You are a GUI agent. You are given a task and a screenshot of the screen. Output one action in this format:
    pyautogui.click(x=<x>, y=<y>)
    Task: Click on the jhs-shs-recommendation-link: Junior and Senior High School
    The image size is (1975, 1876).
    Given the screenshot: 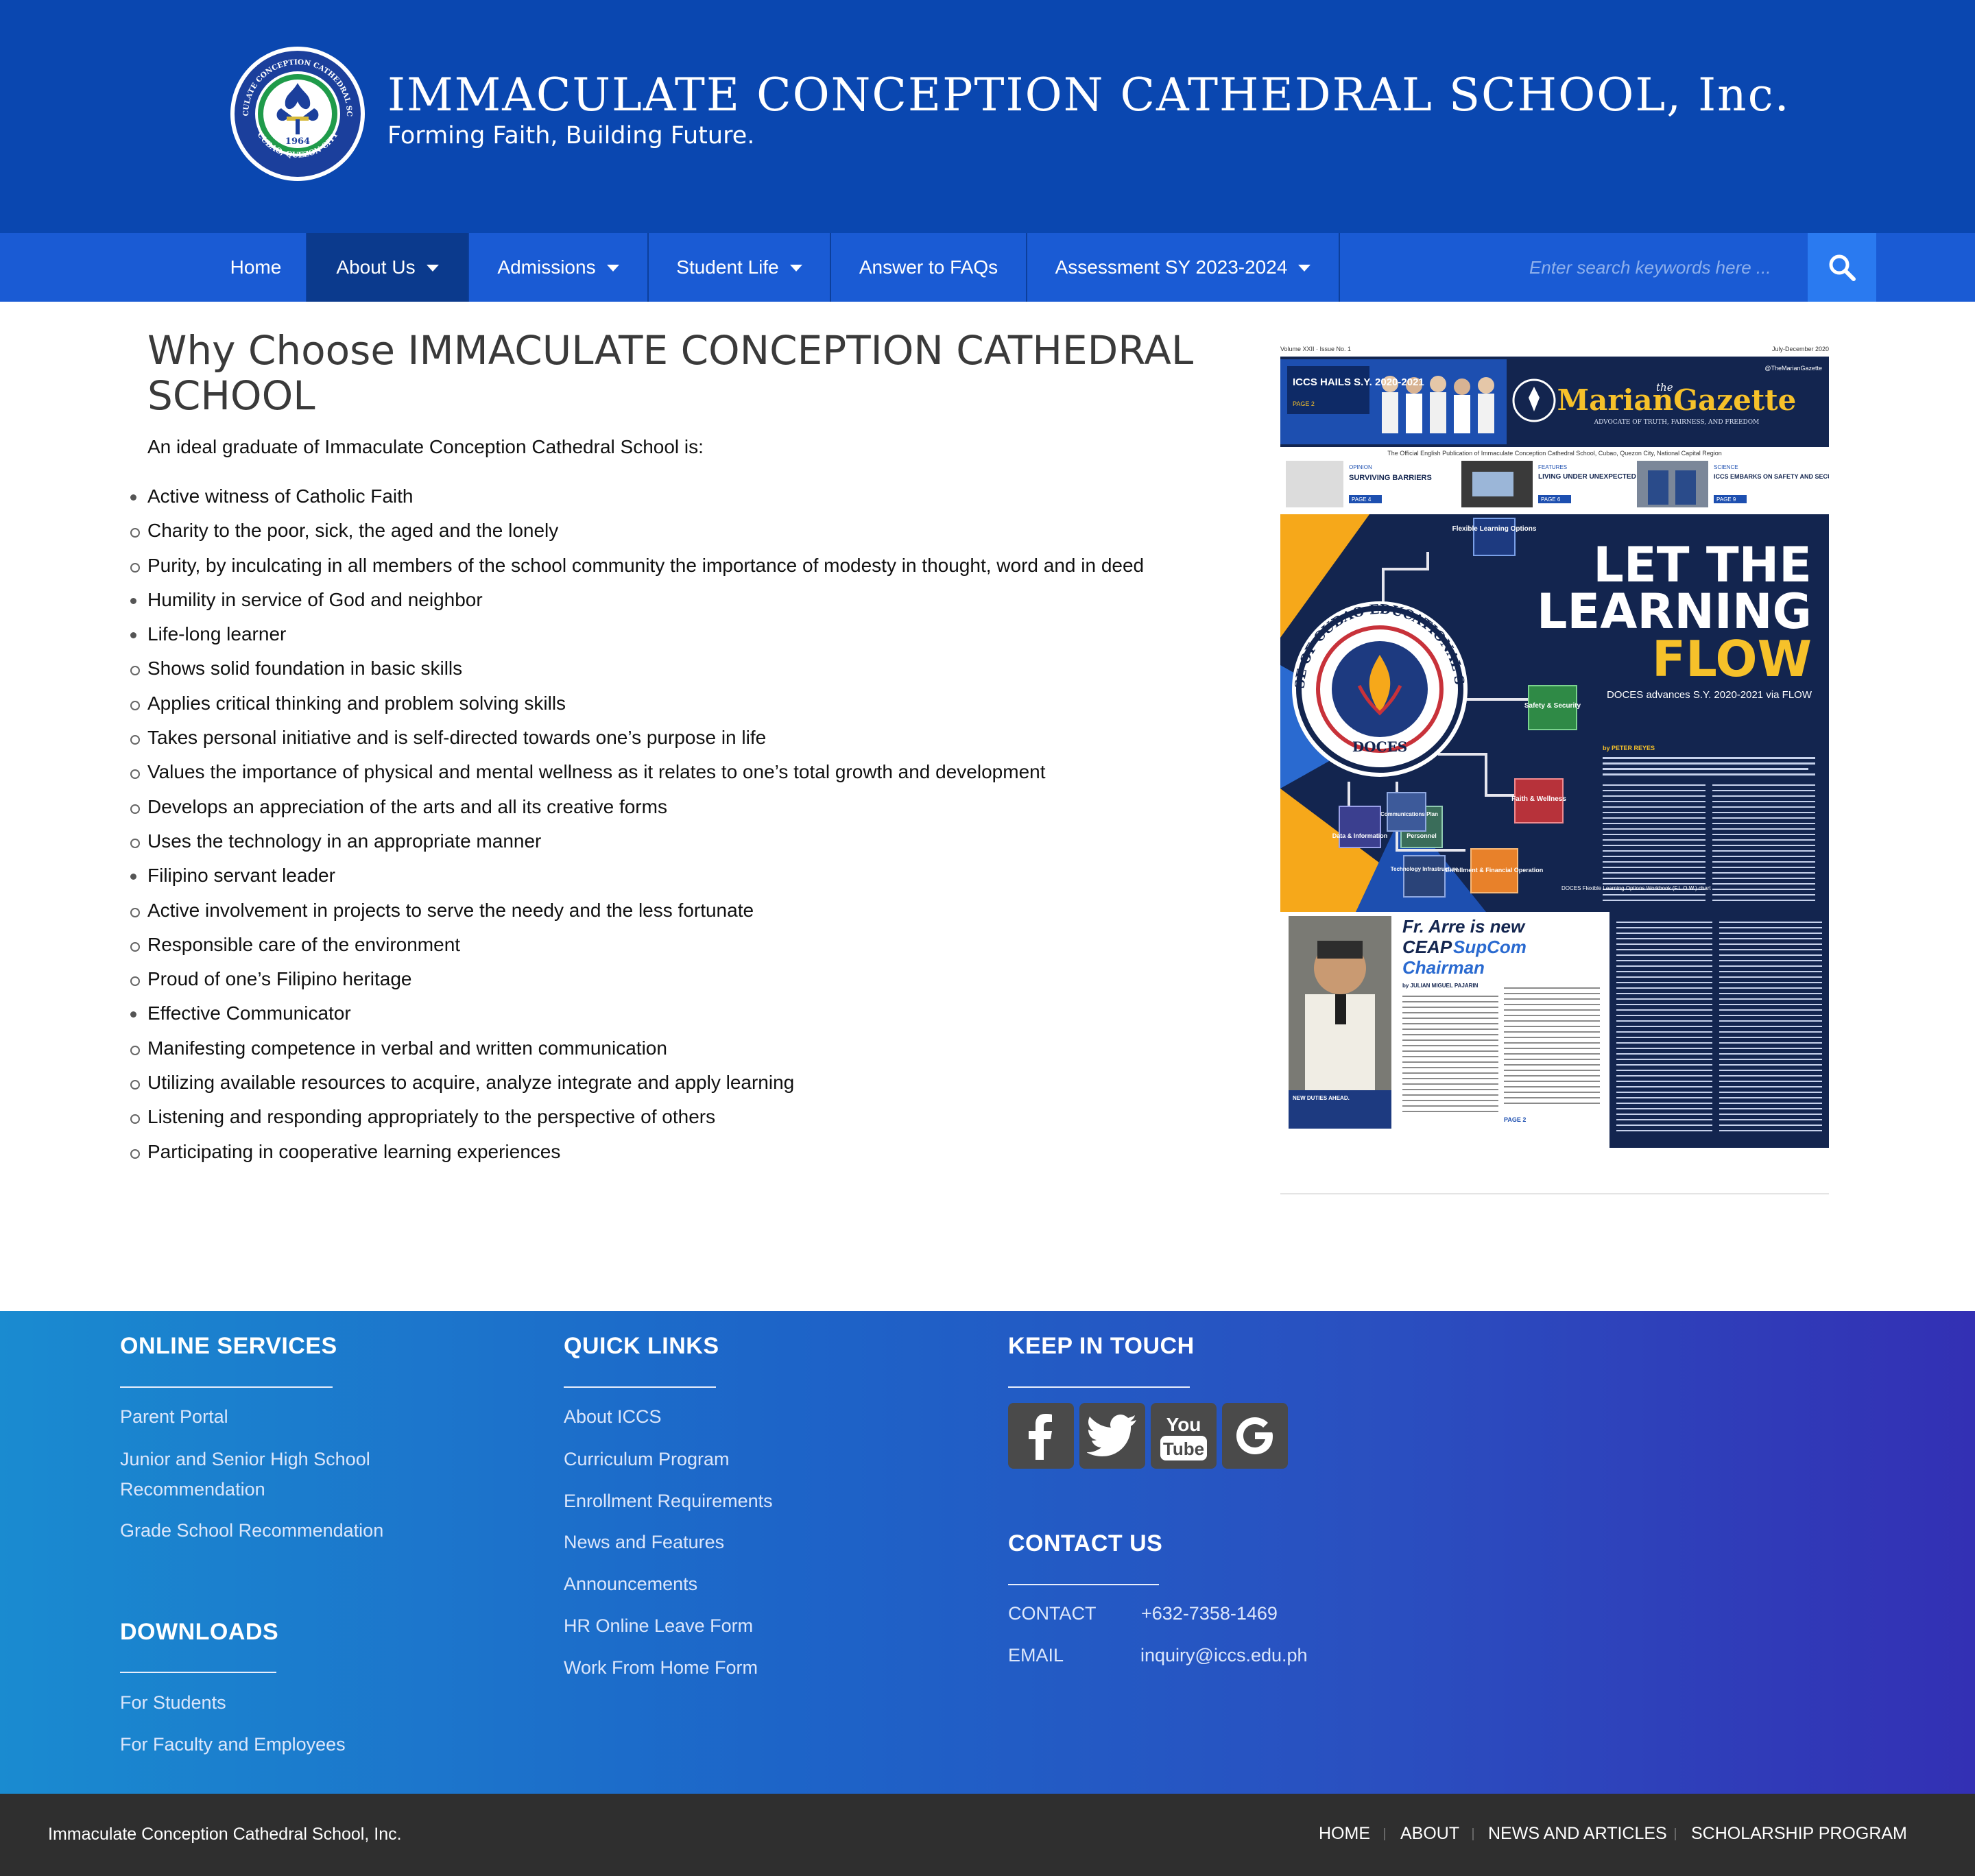 What is the action you would take?
    pyautogui.click(x=245, y=1459)
    